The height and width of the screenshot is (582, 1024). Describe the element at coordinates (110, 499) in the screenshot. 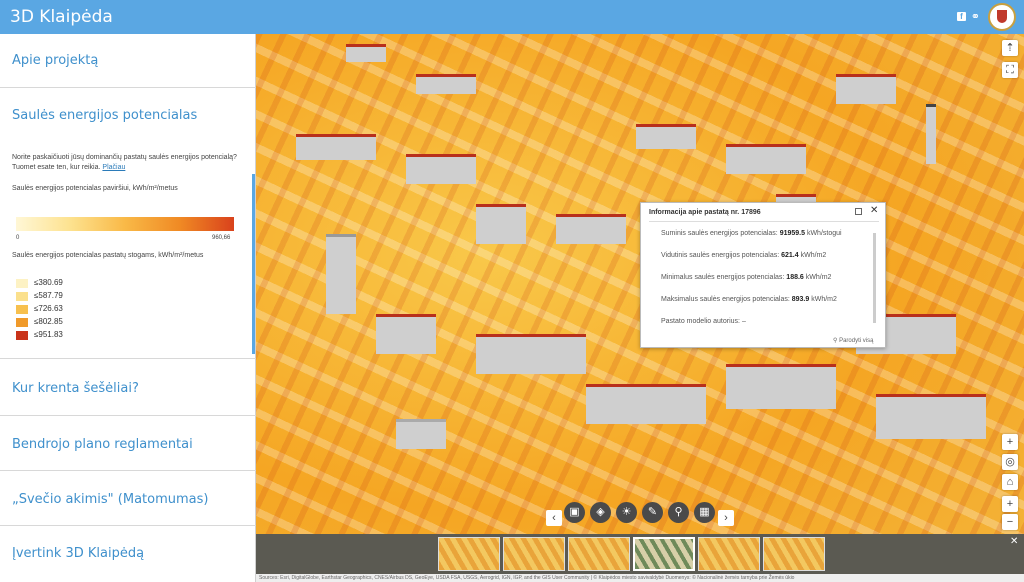

I see `section-label: „Svečio akimis" (Matomumas)` at that location.